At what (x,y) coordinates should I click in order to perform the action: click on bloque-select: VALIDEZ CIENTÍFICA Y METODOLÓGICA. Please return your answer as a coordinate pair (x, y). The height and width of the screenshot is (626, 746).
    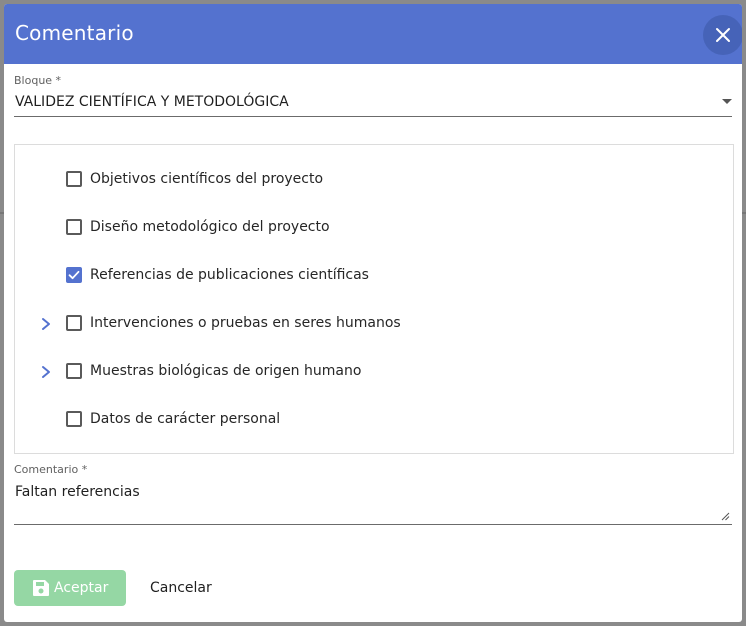
    Looking at the image, I should click on (373, 102).